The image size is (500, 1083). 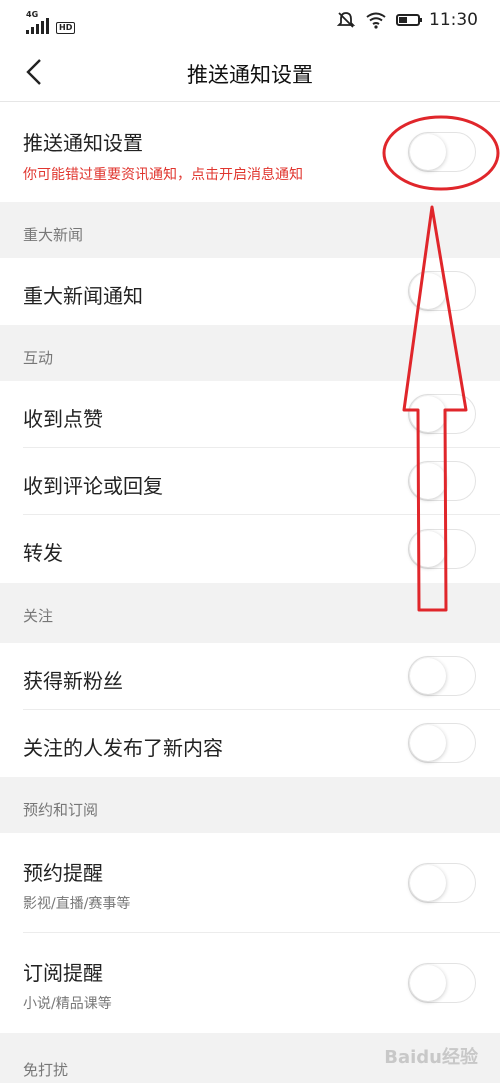 I want to click on list-item-label: 收到评论或回复, so click(x=93, y=486).